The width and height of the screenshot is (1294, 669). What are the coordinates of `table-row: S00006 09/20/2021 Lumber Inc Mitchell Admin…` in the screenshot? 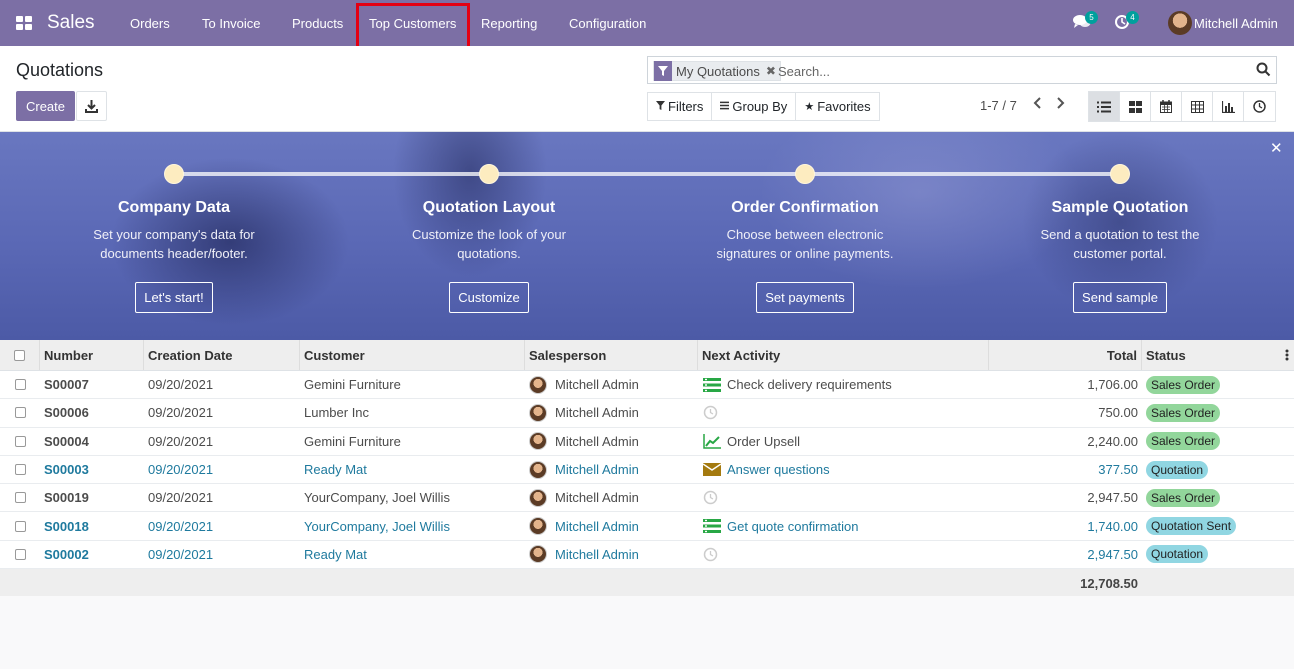 It's located at (647, 413).